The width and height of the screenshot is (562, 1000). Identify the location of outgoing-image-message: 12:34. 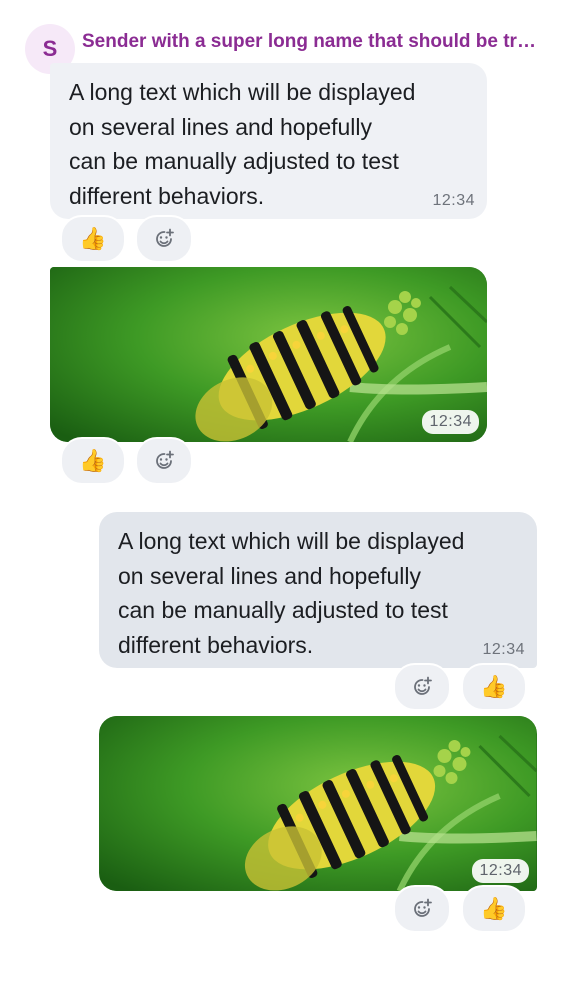
(318, 803).